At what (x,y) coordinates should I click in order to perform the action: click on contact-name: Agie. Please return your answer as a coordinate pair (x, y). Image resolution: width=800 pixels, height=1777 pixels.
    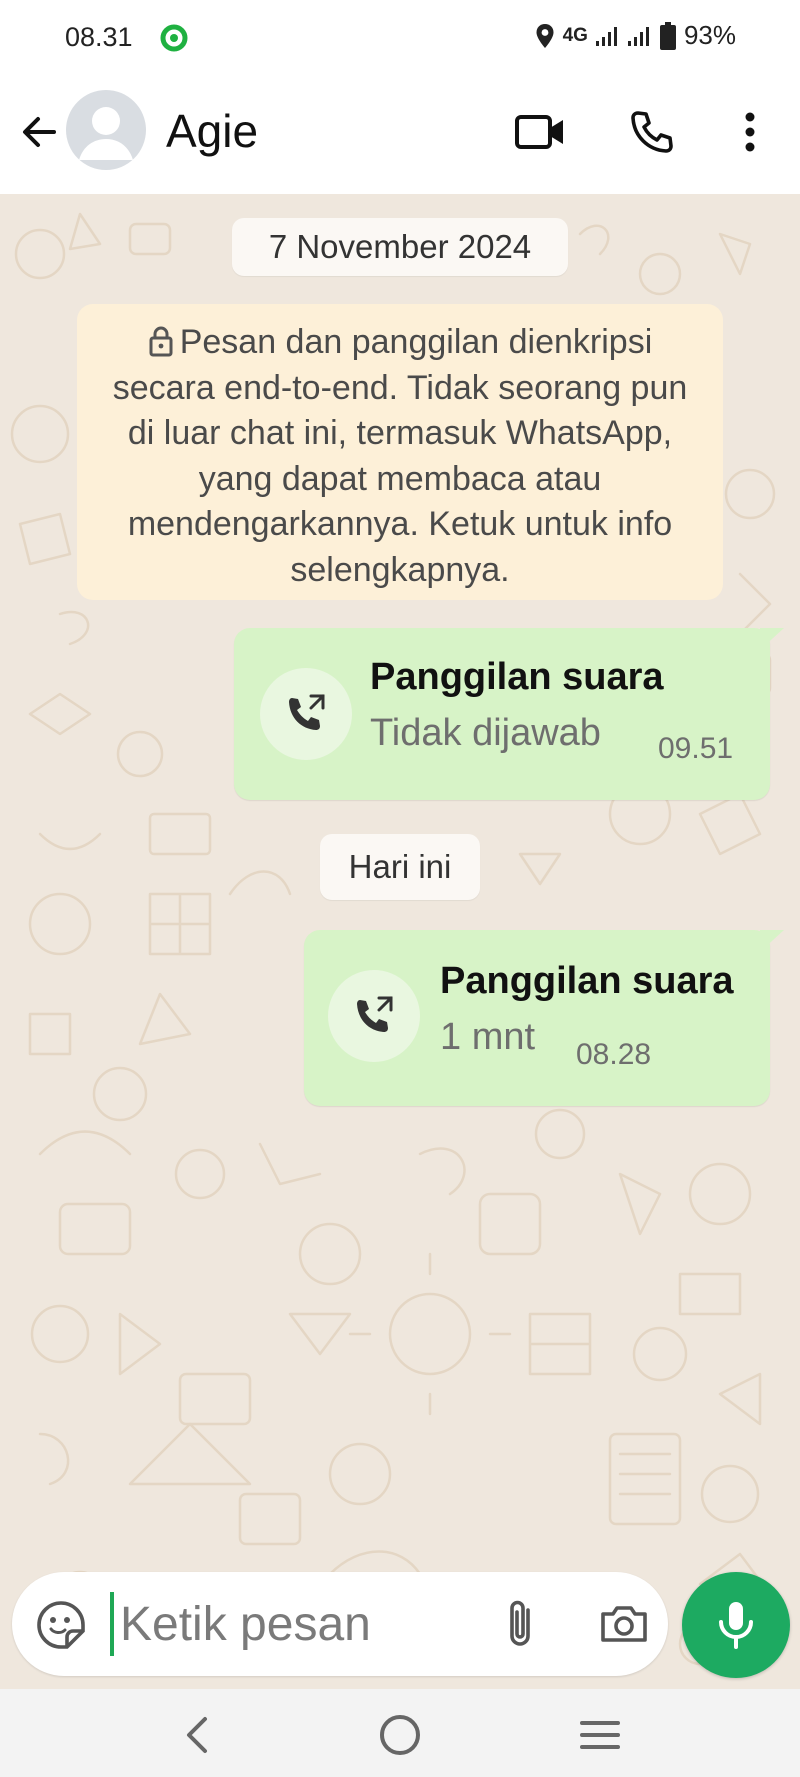
    Looking at the image, I should click on (212, 131).